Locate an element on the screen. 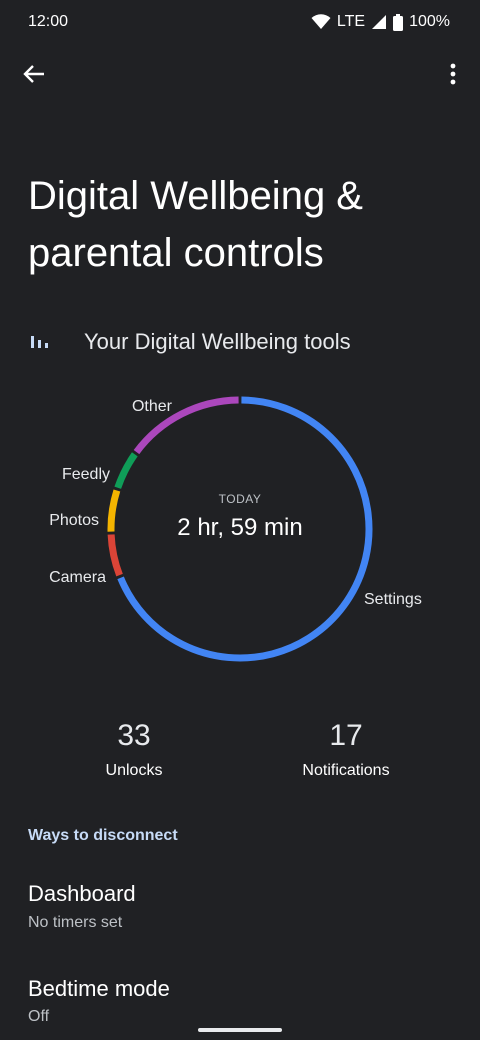  app-bar is located at coordinates (240, 76).